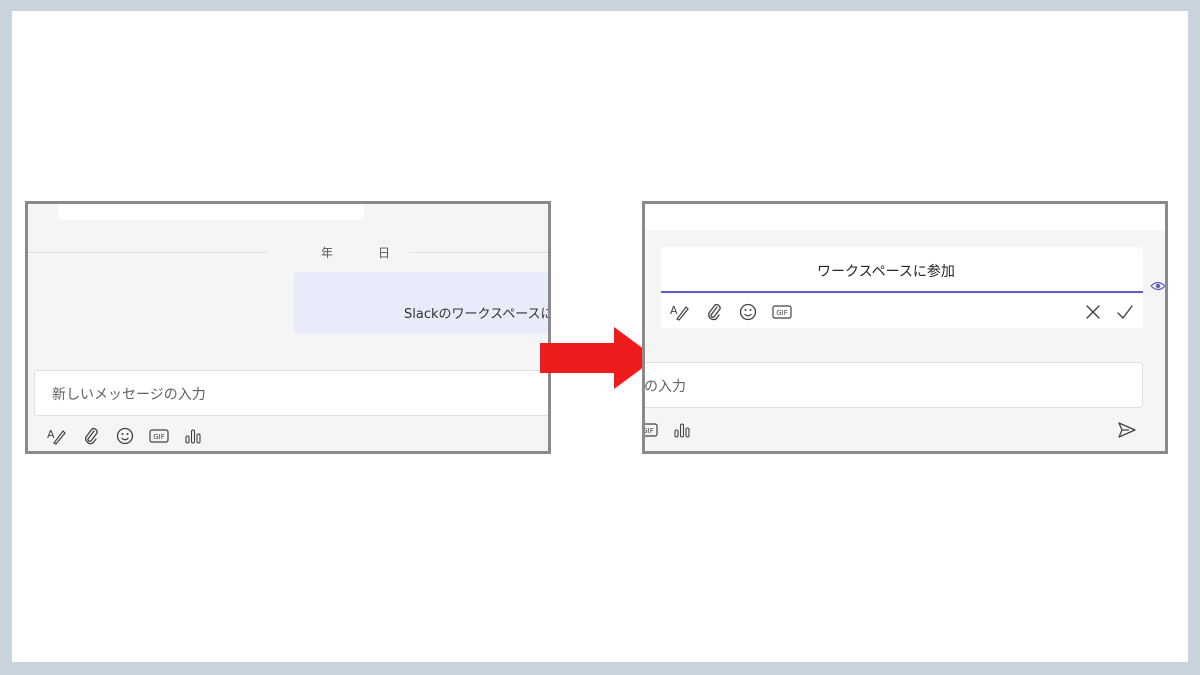  Describe the element at coordinates (1093, 312) in the screenshot. I see `cancel-icon` at that location.